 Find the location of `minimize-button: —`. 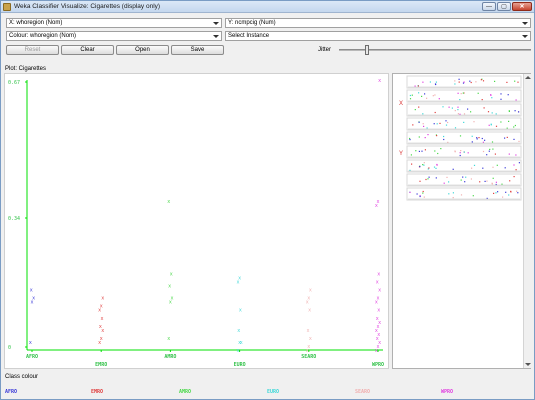

minimize-button: — is located at coordinates (489, 6).